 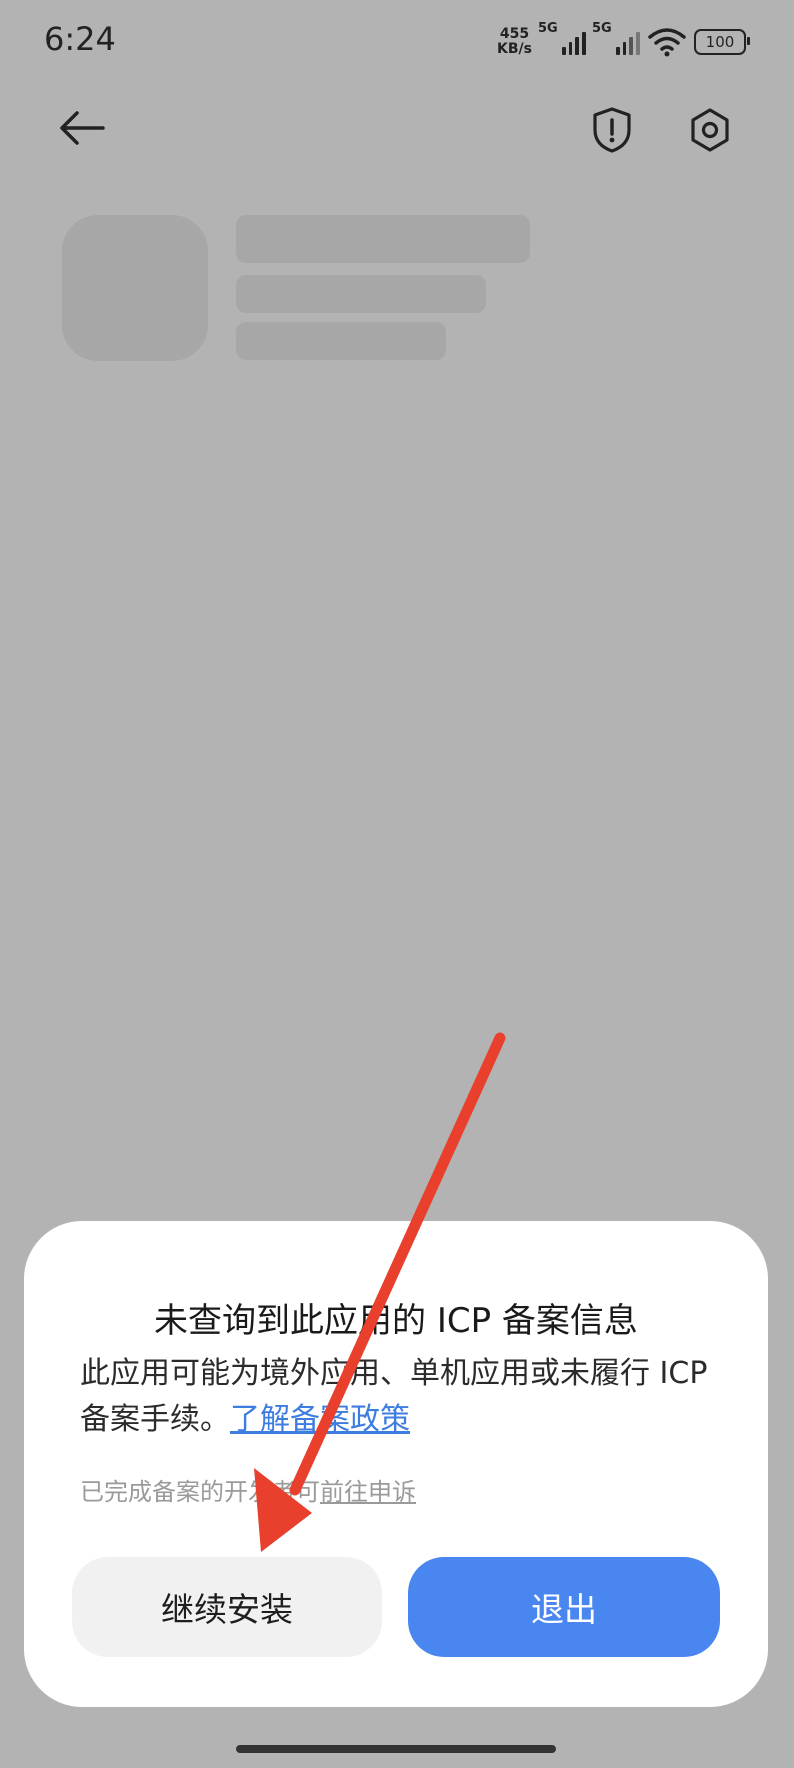 I want to click on appeal-note: 已完成备案的开发者可前往申诉, so click(x=248, y=1489).